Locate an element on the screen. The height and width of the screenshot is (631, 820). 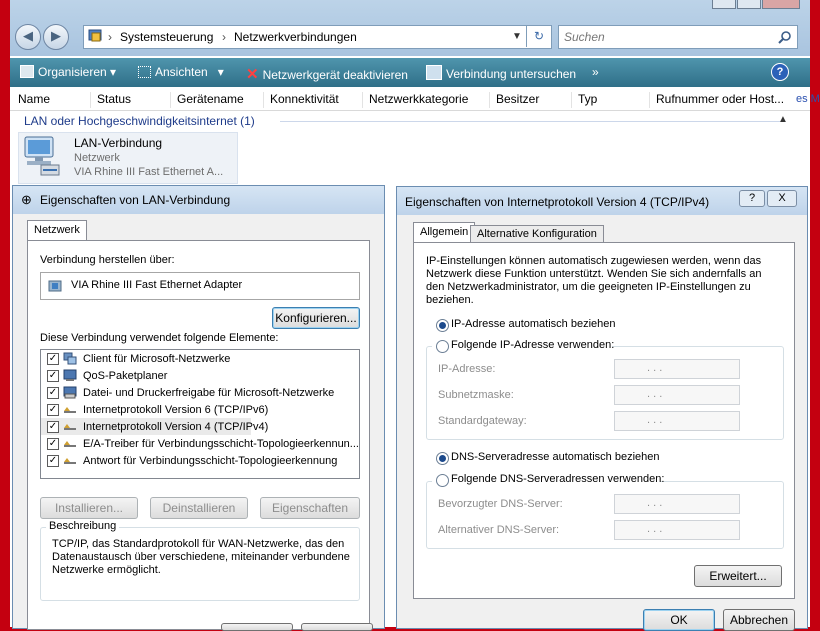
chevron-down-icon: ▼ is located at coordinates (517, 36).